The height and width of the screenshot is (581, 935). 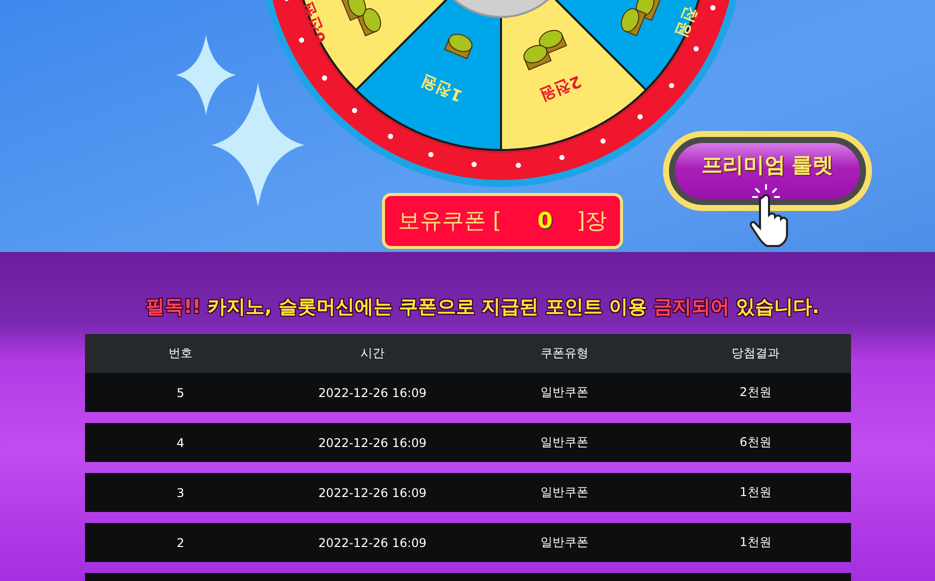 What do you see at coordinates (565, 353) in the screenshot?
I see `column-header: 쿠폰유형` at bounding box center [565, 353].